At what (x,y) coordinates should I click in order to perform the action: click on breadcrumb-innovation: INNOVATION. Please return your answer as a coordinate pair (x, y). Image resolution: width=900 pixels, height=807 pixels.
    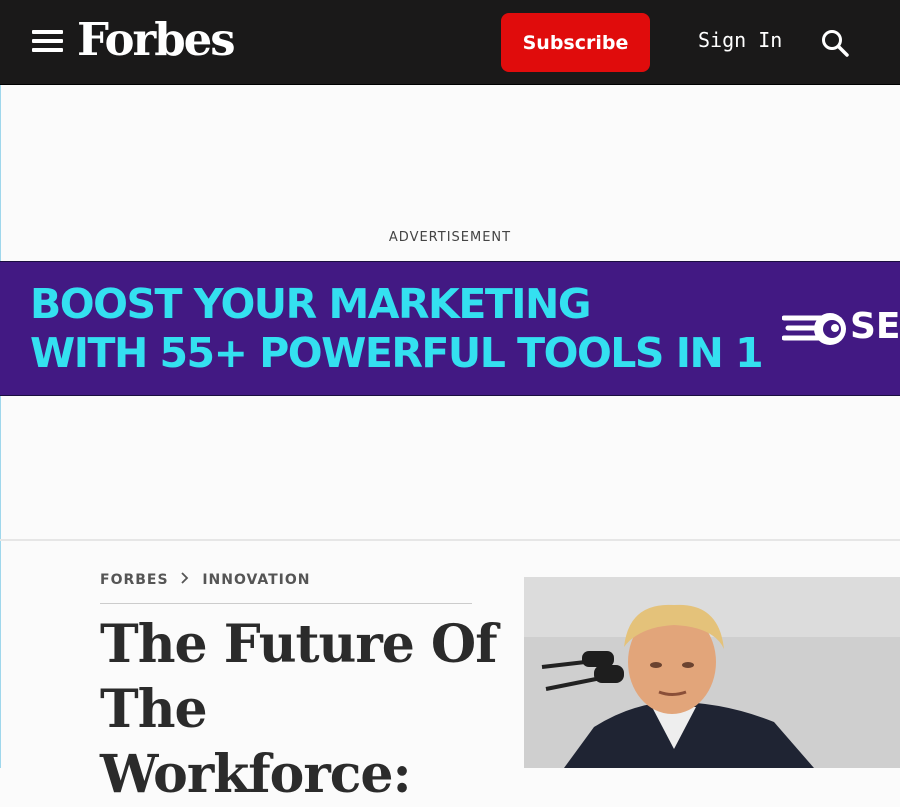
    Looking at the image, I should click on (256, 580).